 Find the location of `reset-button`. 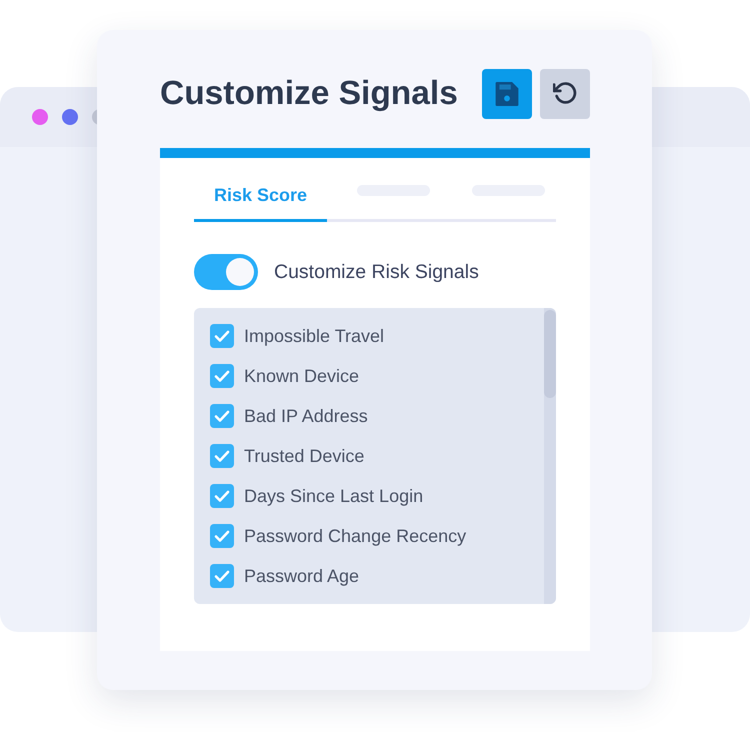

reset-button is located at coordinates (565, 94).